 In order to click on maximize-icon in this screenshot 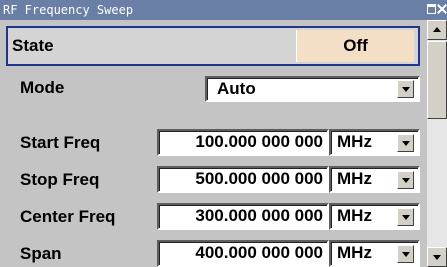, I will do `click(431, 9)`.